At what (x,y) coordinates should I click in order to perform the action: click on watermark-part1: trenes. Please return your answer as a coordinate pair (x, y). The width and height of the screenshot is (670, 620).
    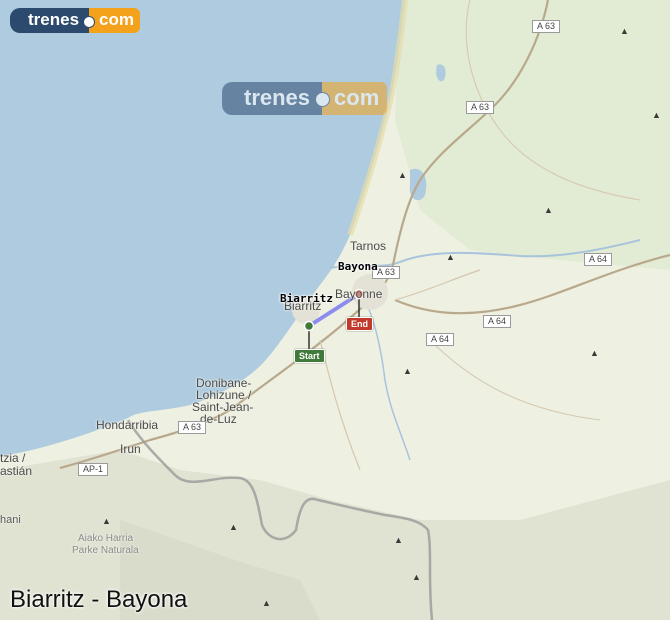
    Looking at the image, I should click on (276, 98).